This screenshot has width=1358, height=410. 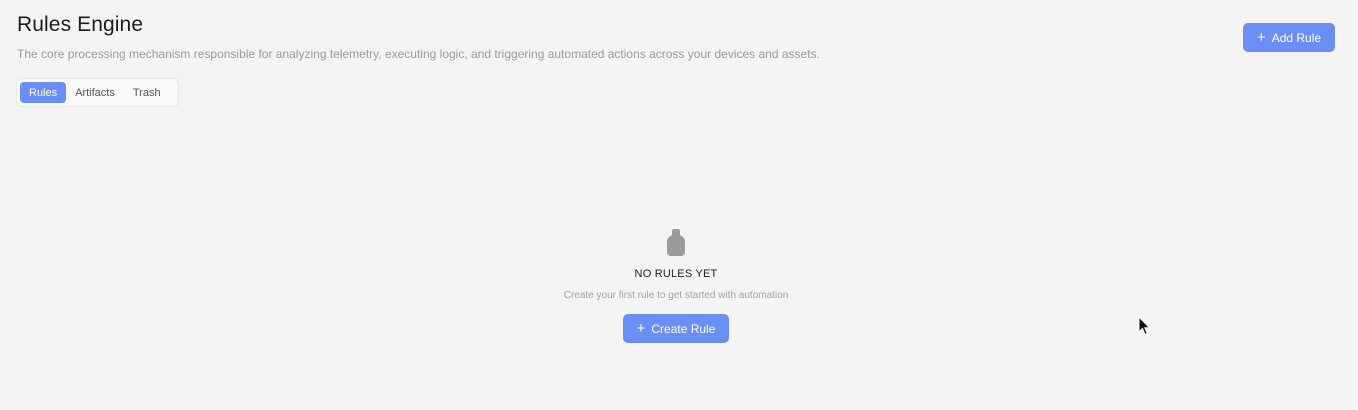 I want to click on create-rule-button: + Create Rule, so click(x=676, y=328).